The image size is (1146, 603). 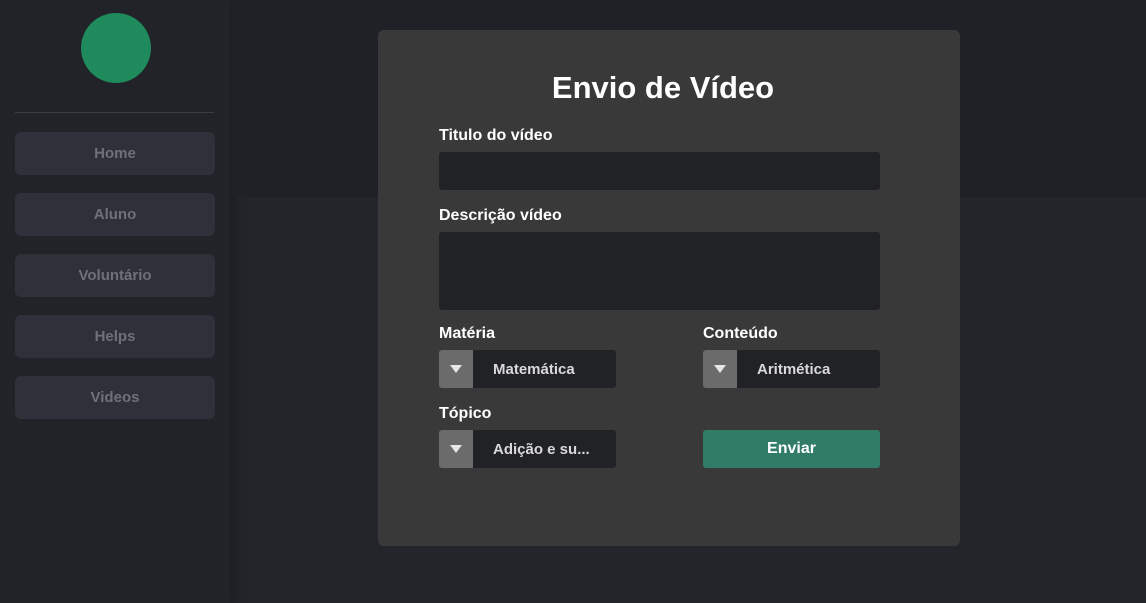 I want to click on conteudo-selected-value: Aritmética, so click(x=808, y=369).